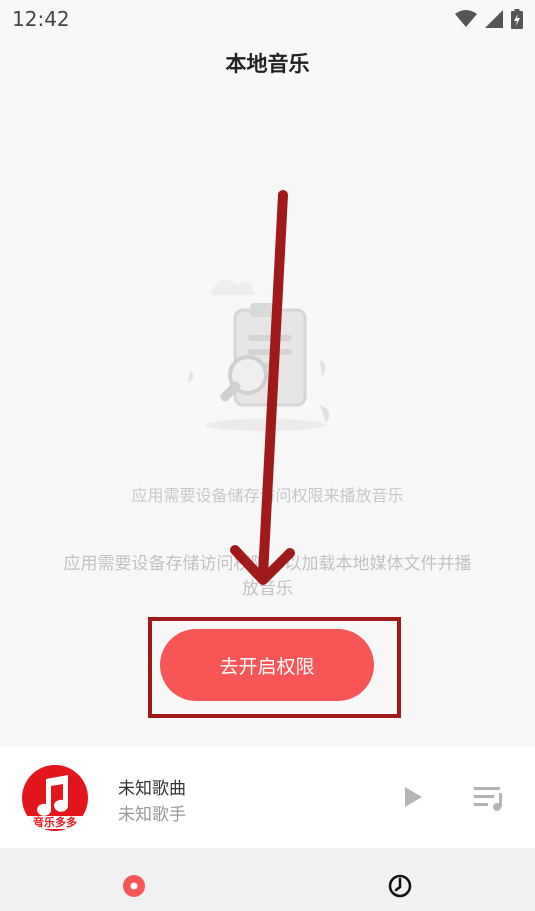 Image resolution: width=535 pixels, height=911 pixels. What do you see at coordinates (466, 18) in the screenshot?
I see `wifi-icon` at bounding box center [466, 18].